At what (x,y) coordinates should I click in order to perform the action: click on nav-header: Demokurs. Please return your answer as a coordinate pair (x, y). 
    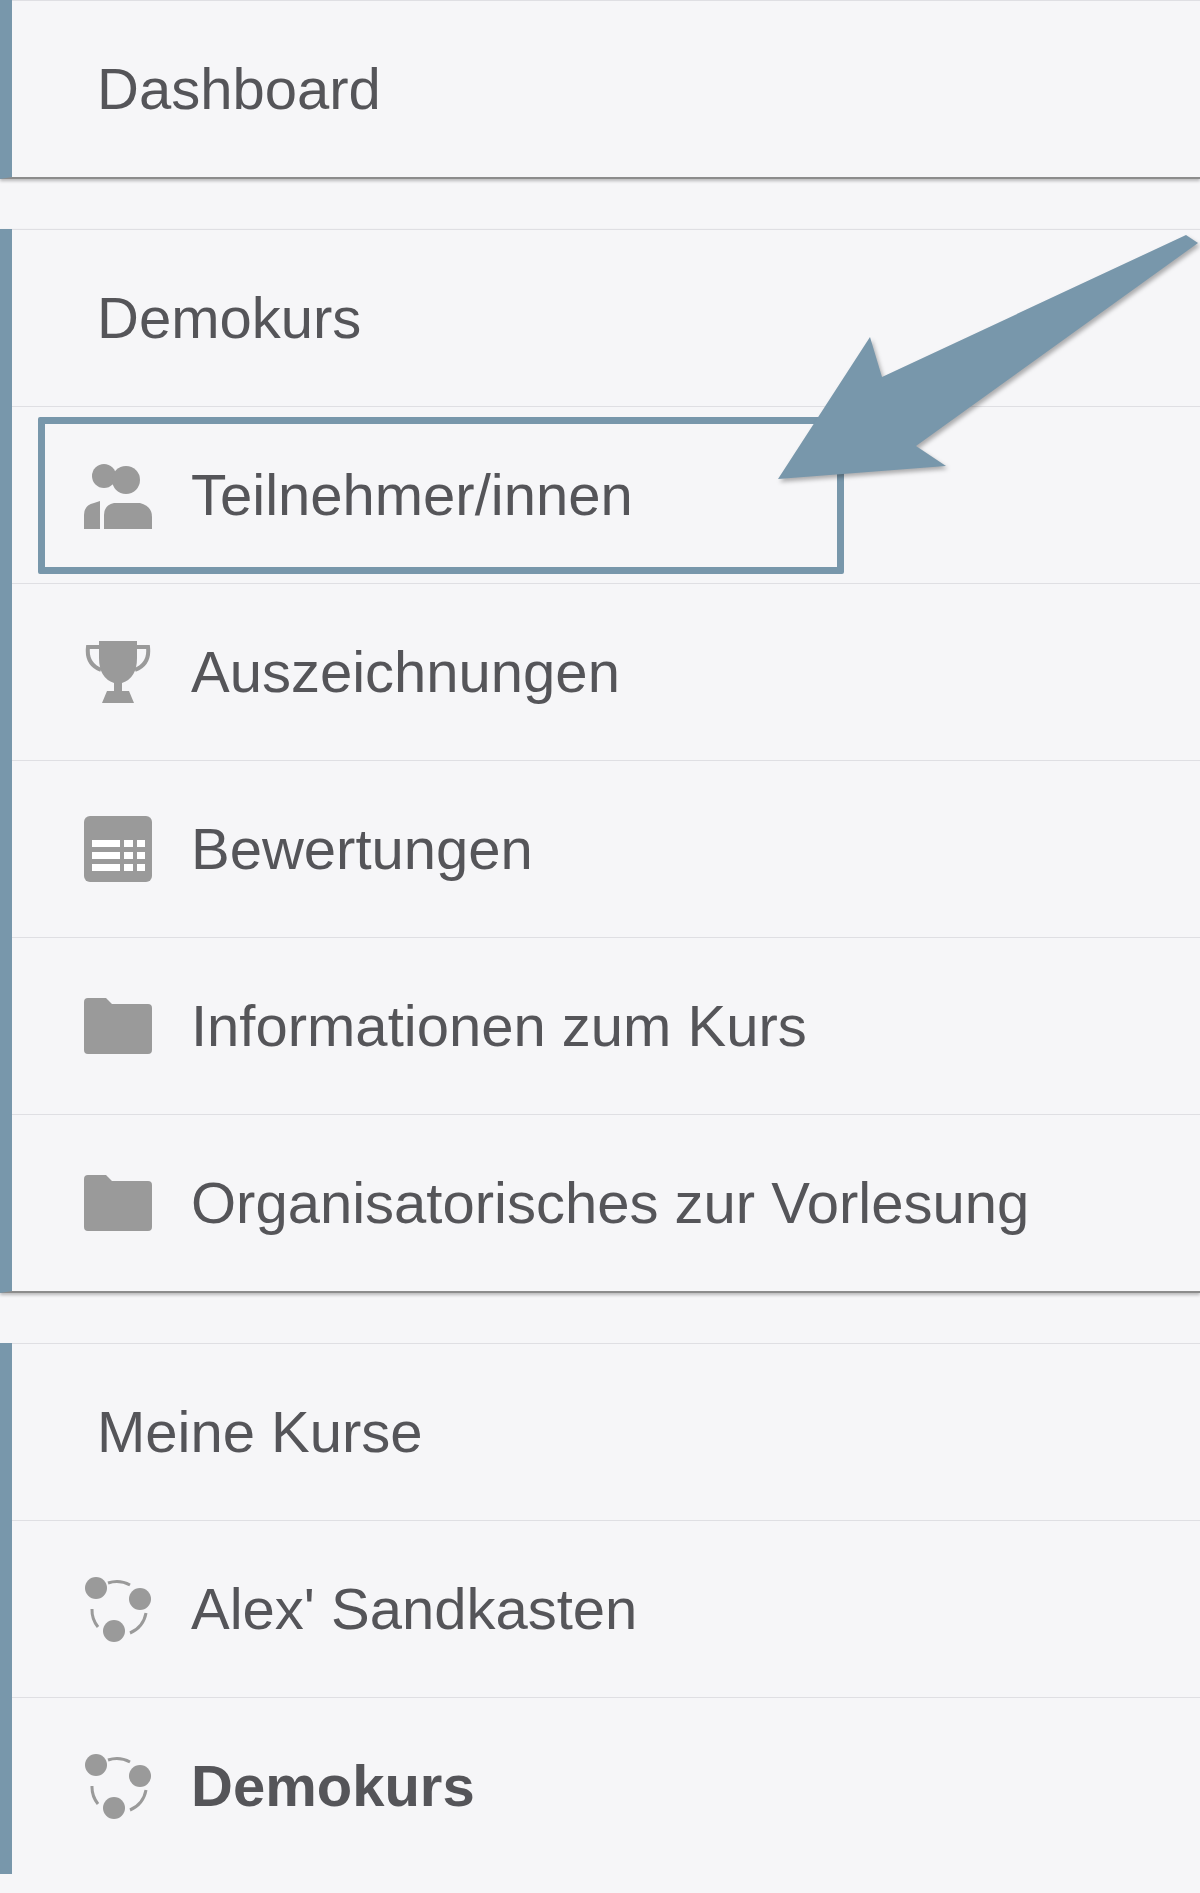
    Looking at the image, I should click on (229, 318).